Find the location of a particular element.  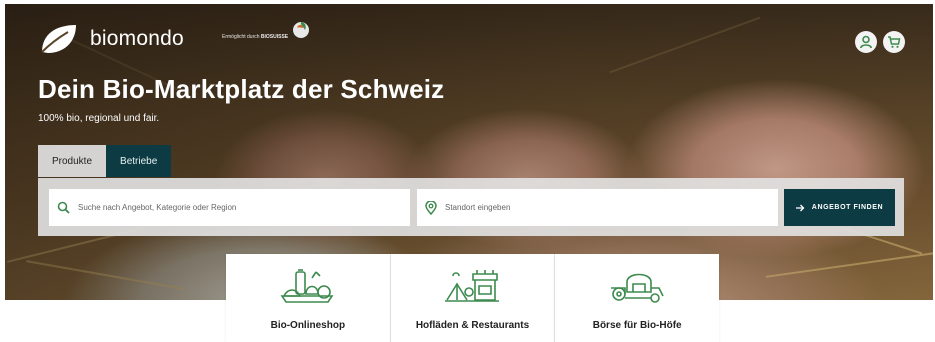

page-subtitle: 100% bio, regional und fair. is located at coordinates (99, 118).